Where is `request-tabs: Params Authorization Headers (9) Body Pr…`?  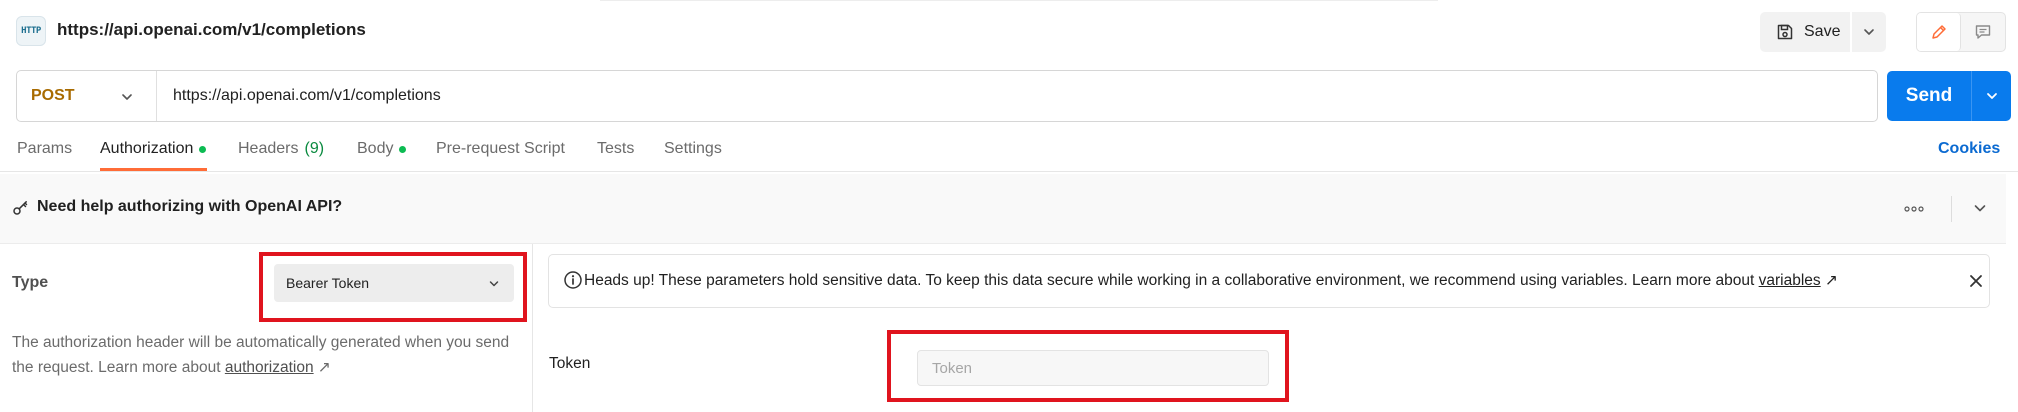 request-tabs: Params Authorization Headers (9) Body Pr… is located at coordinates (1009, 150).